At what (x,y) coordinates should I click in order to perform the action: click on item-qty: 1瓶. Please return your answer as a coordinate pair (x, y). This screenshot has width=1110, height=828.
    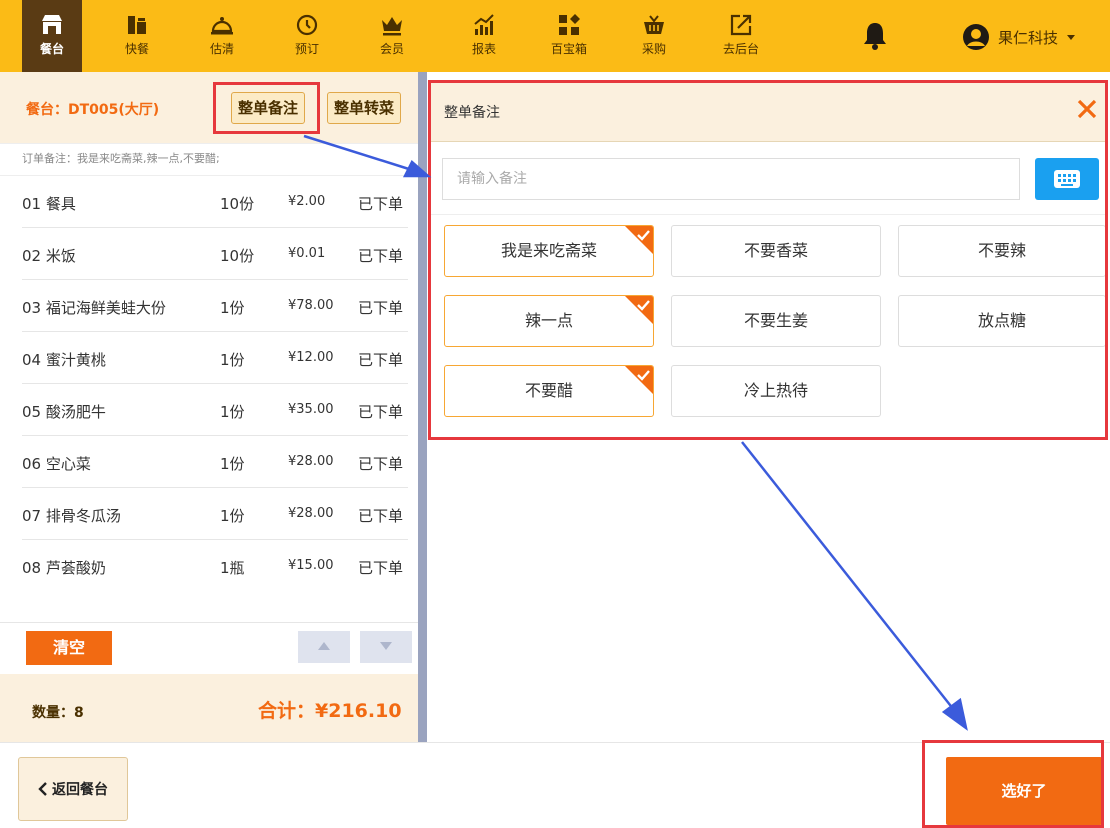
    Looking at the image, I should click on (232, 568).